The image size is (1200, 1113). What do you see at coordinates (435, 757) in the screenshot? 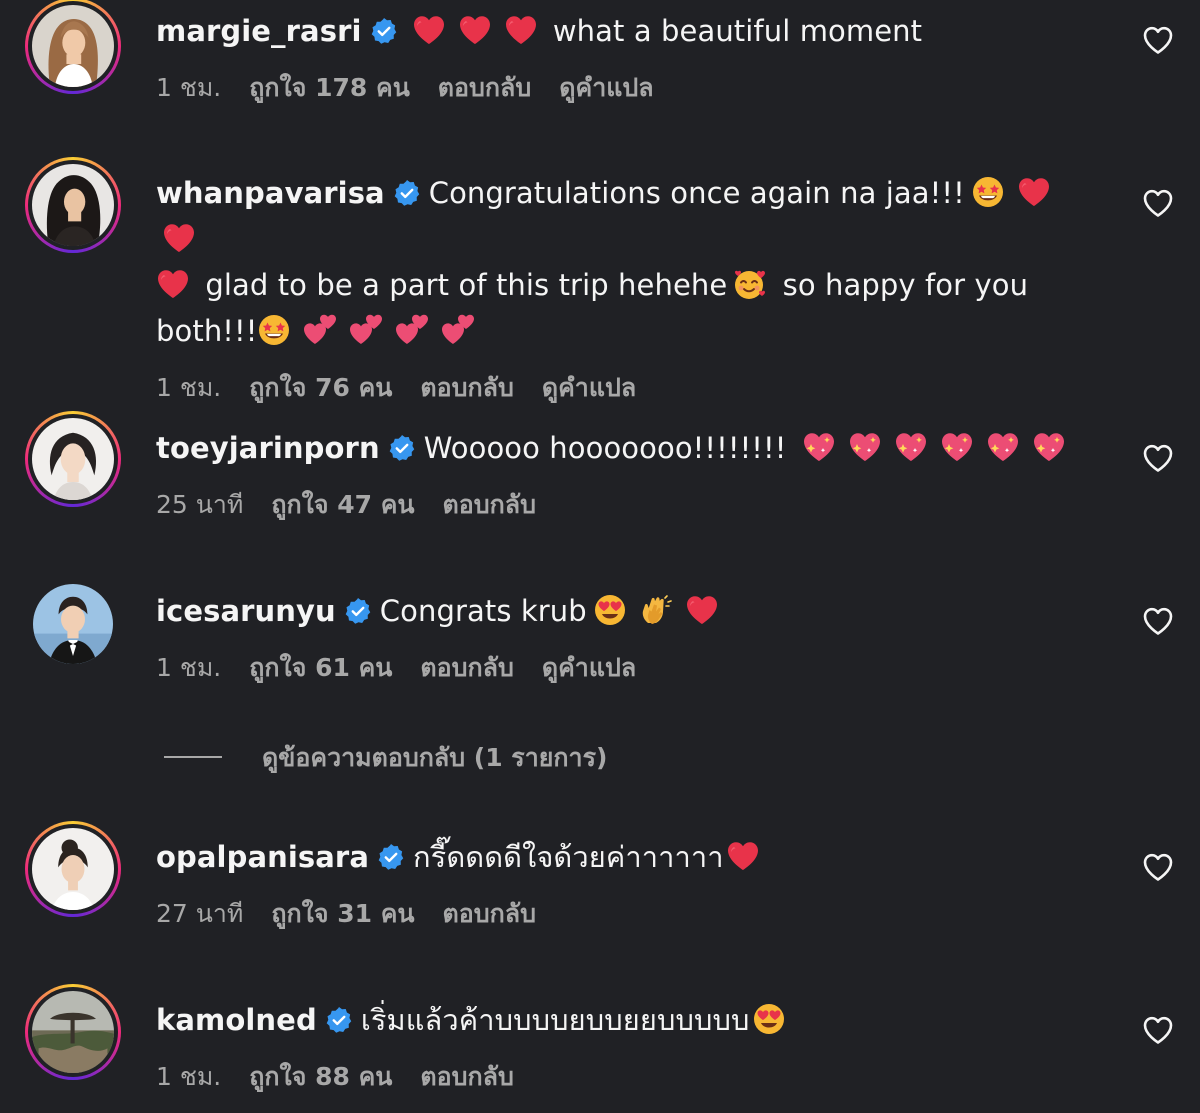
I see `view-replies-label: ดูข้อความตอบกลับ (1 รายการ)` at bounding box center [435, 757].